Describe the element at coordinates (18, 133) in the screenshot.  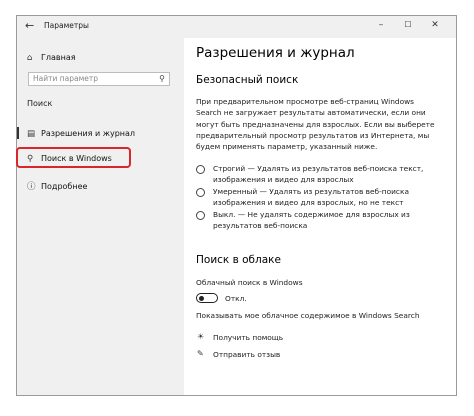
I see `active-indicator` at that location.